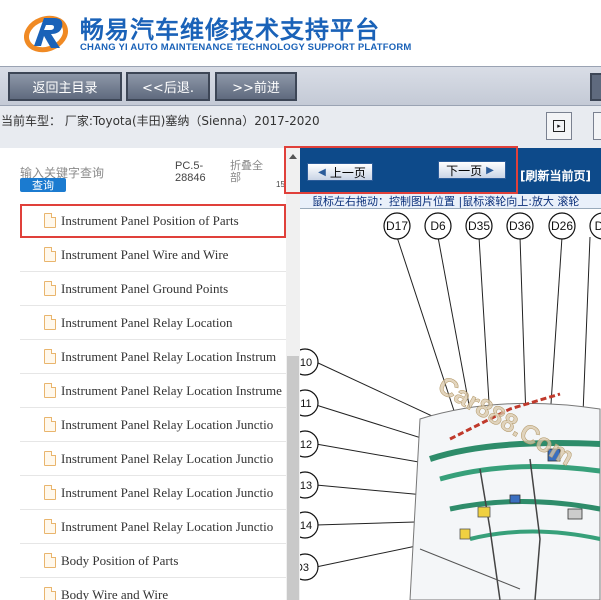 This screenshot has height=600, width=601. Describe the element at coordinates (306, 363) in the screenshot. I see `svg-text: D10` at that location.